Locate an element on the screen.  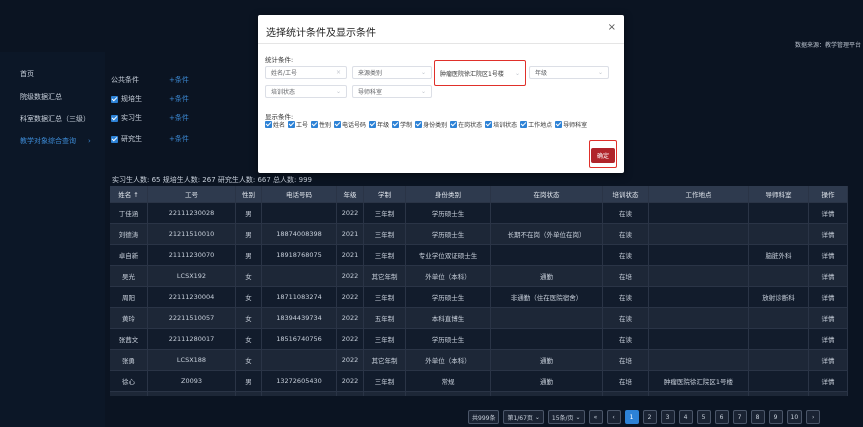
display-checkbox: 姓名 is located at coordinates (275, 124).